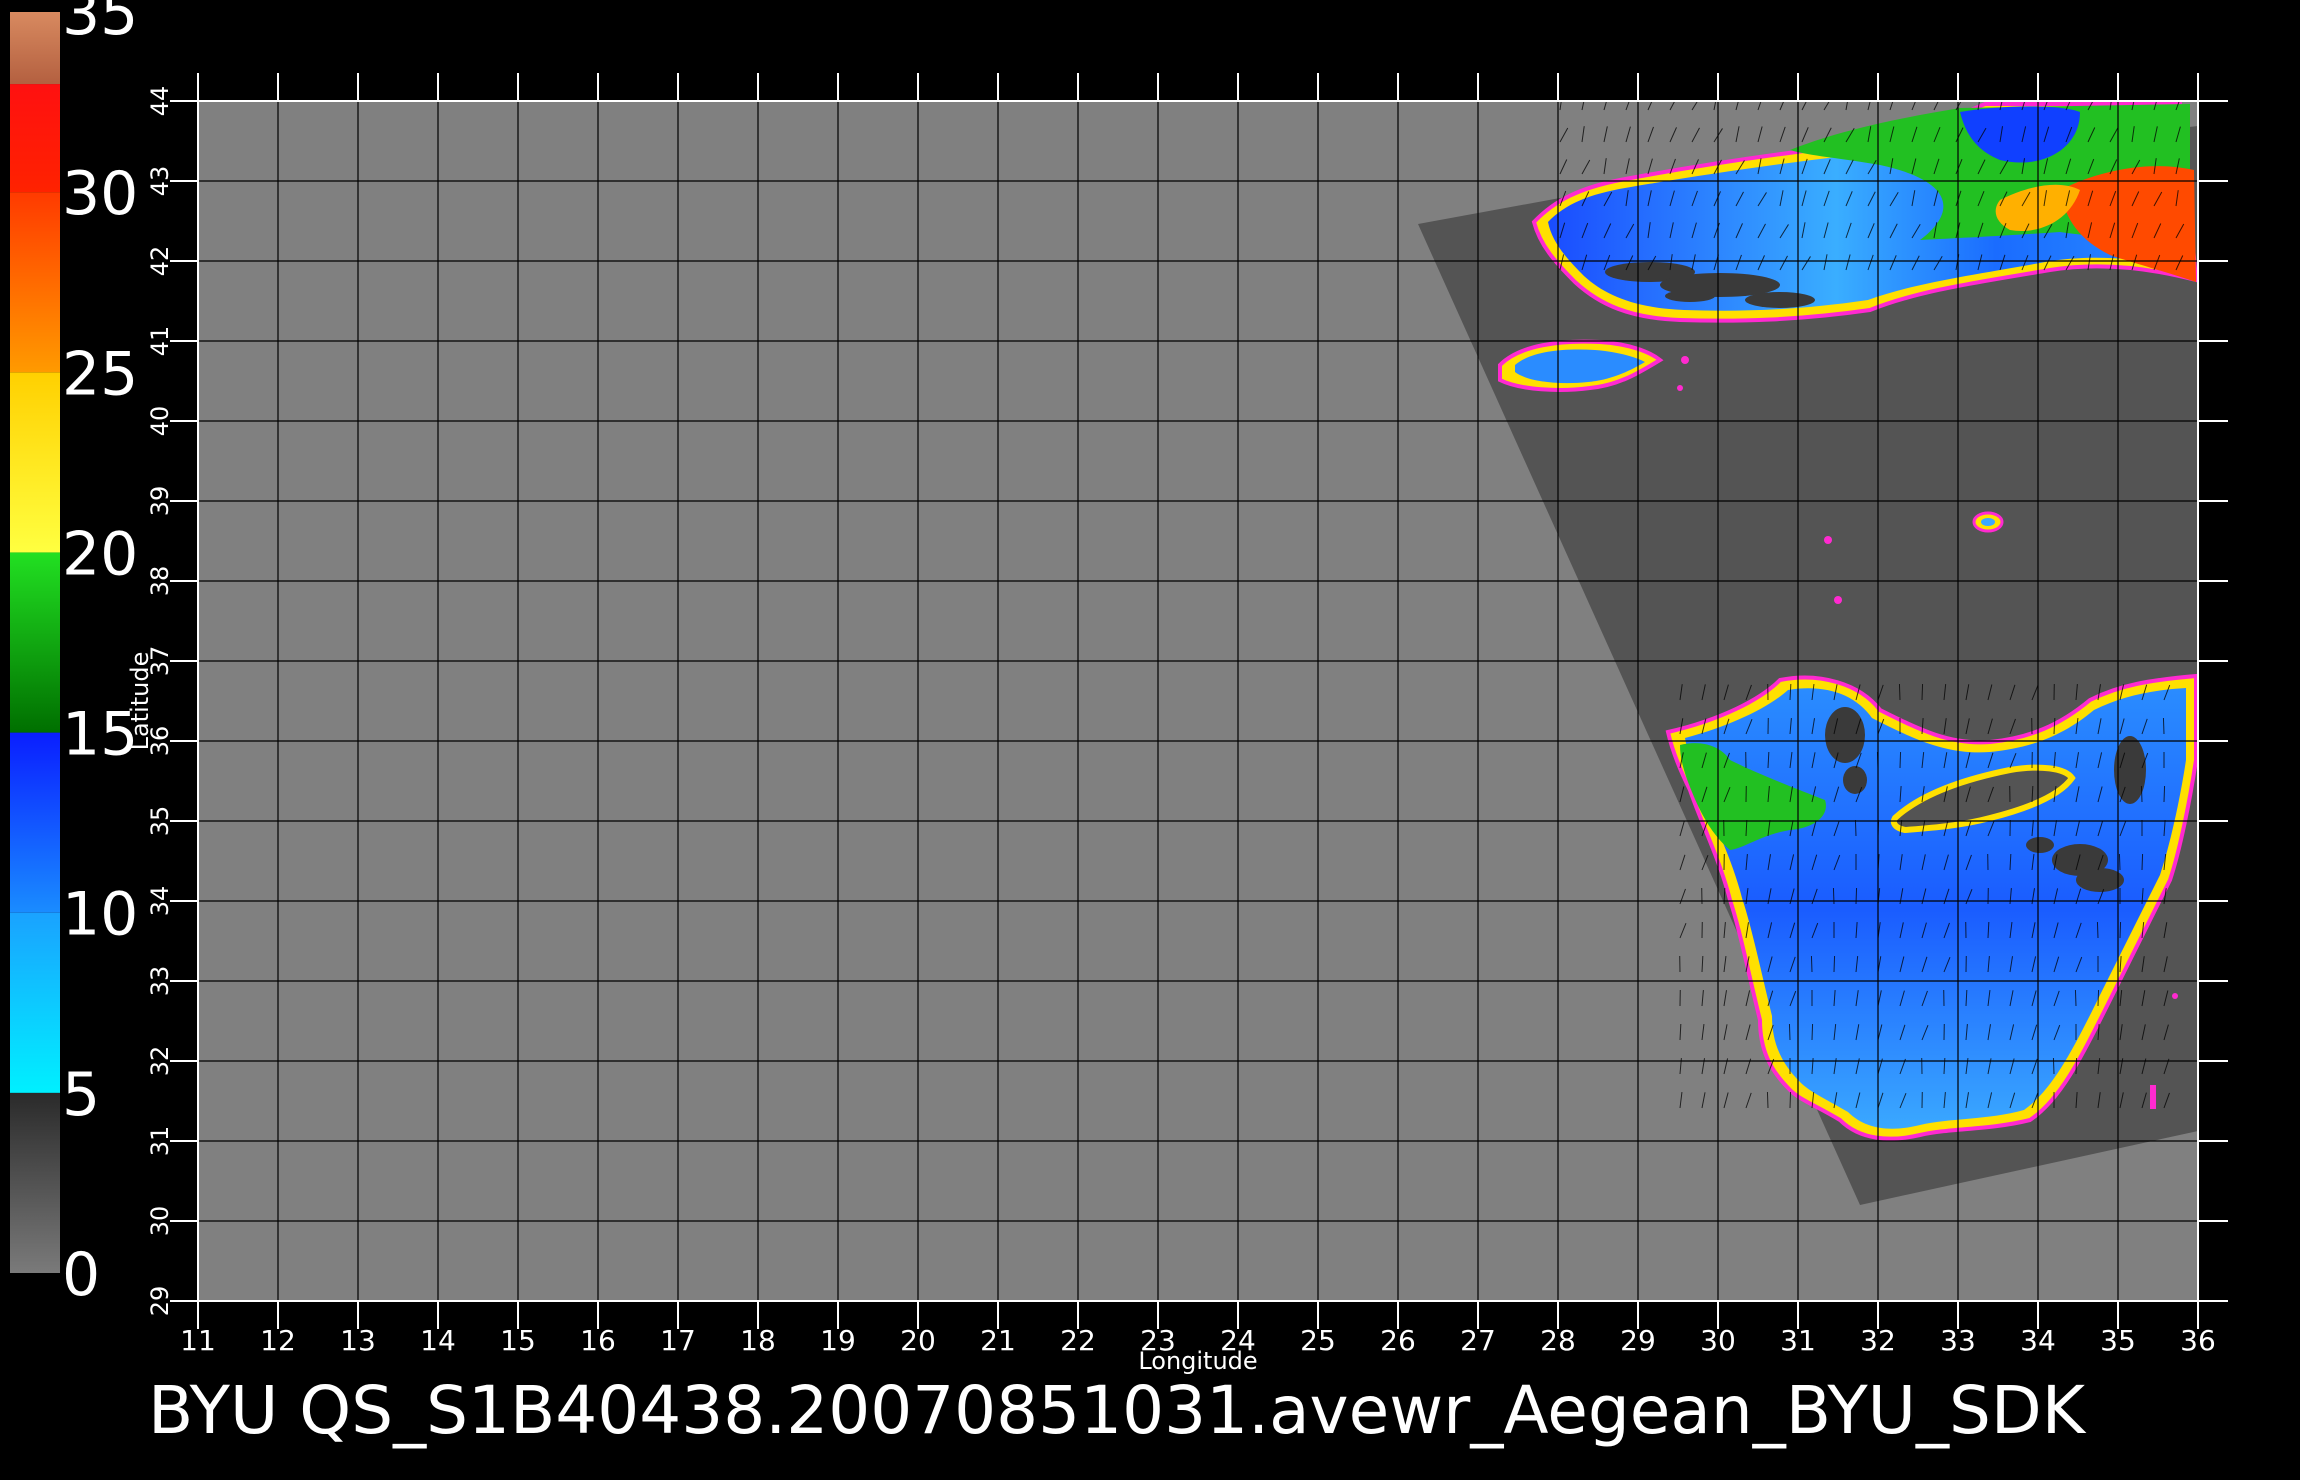 The width and height of the screenshot is (2300, 1480). Describe the element at coordinates (74, 655) in the screenshot. I see `colorbar: 05101520253035` at that location.